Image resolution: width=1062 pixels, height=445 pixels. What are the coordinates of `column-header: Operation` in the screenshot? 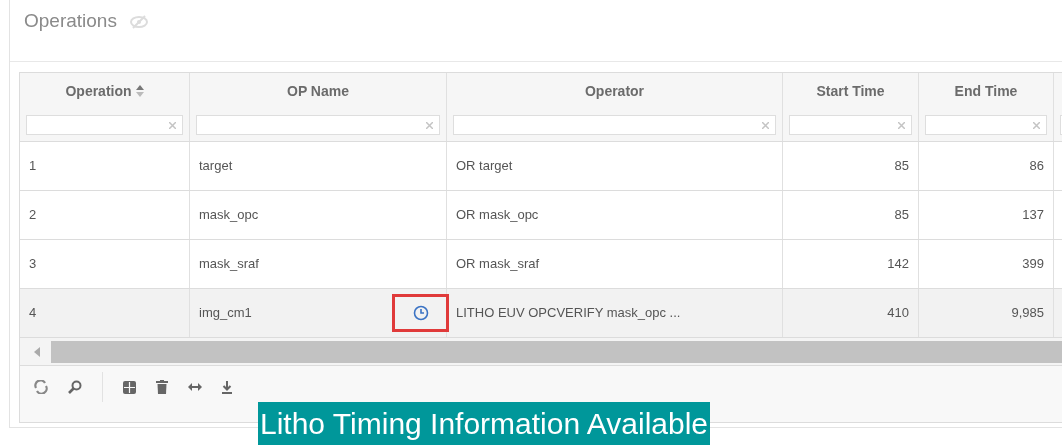 It's located at (98, 91).